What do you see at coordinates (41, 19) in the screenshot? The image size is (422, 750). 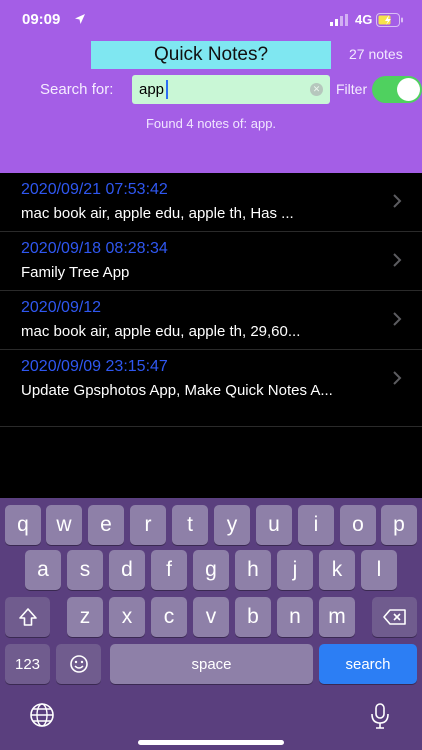 I see `status-time: 09:09` at bounding box center [41, 19].